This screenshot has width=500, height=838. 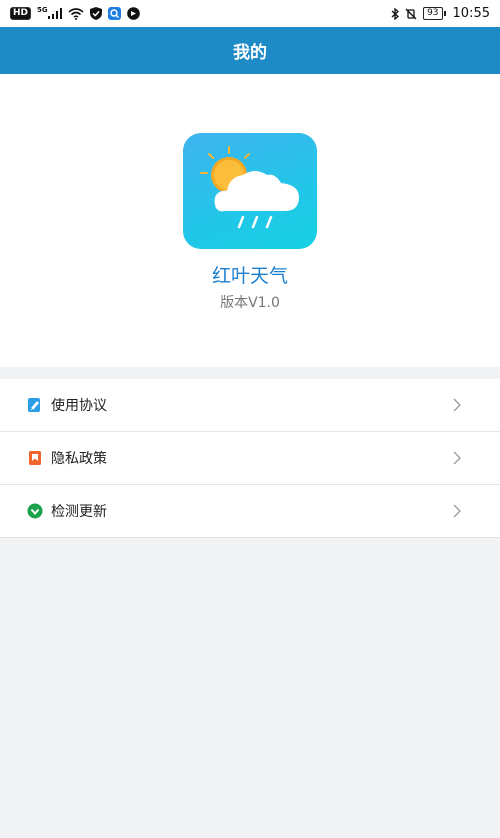 What do you see at coordinates (35, 511) in the screenshot?
I see `check-circle-icon` at bounding box center [35, 511].